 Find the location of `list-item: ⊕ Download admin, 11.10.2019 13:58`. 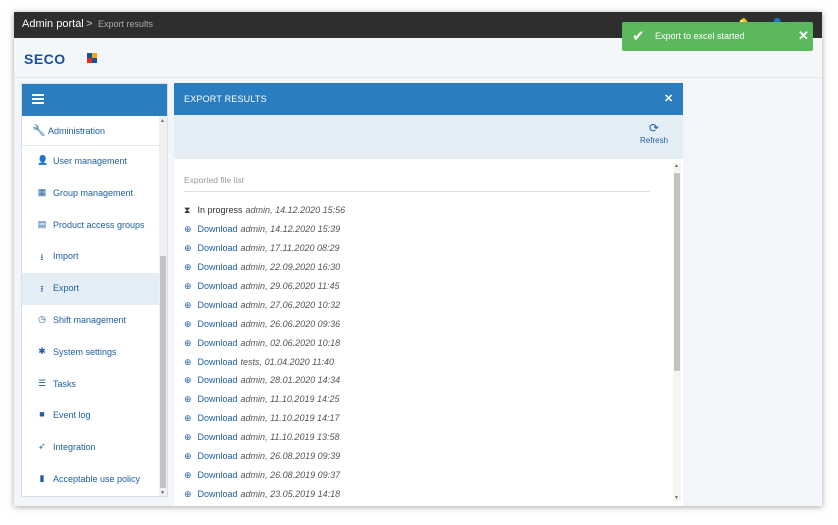

list-item: ⊕ Download admin, 11.10.2019 13:58 is located at coordinates (424, 441).